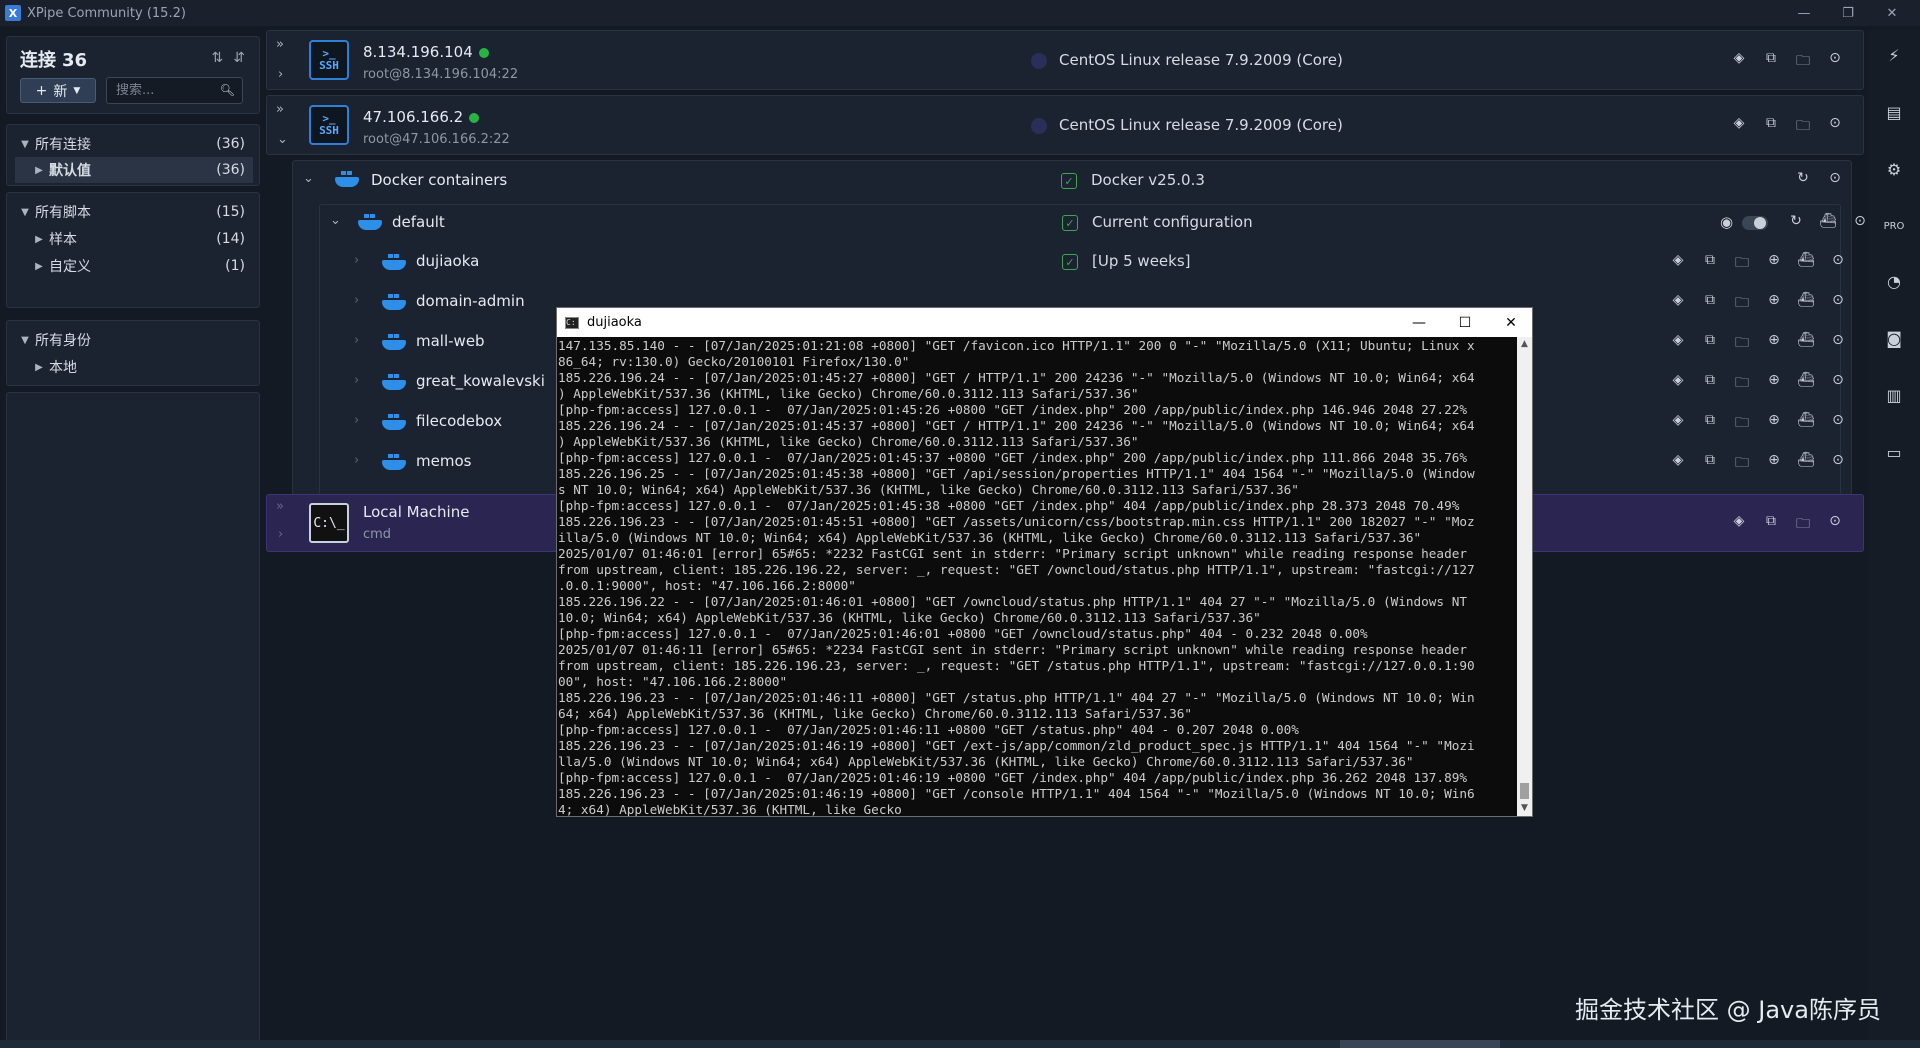 This screenshot has width=1920, height=1048. What do you see at coordinates (134, 367) in the screenshot?
I see `tree-local: ▶ 本地` at bounding box center [134, 367].